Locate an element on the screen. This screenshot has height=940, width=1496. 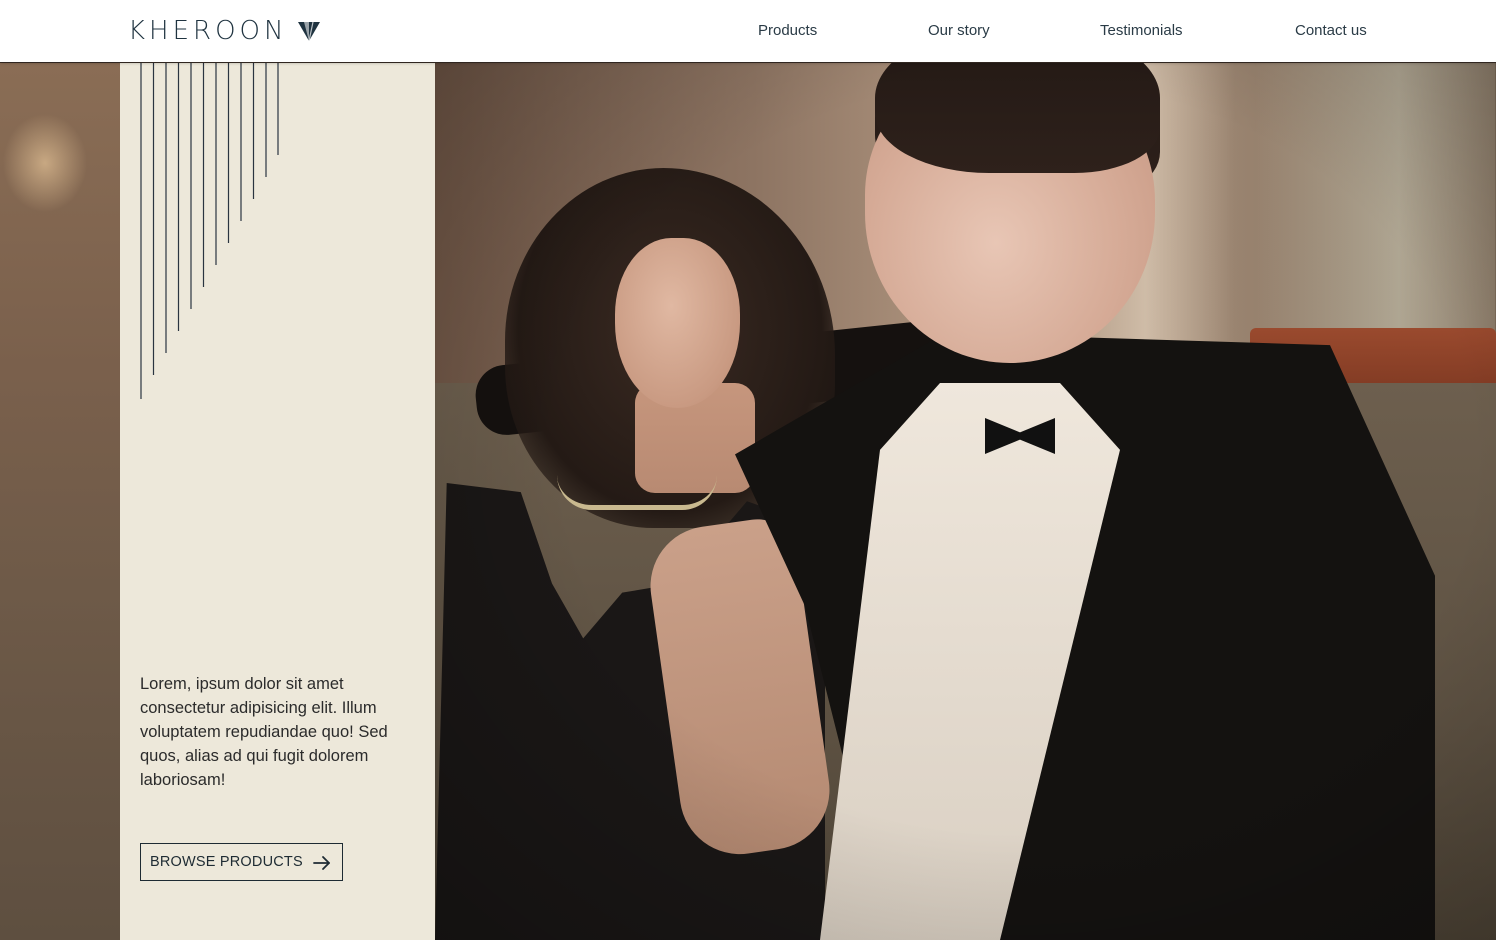
brand-logo: KHEROON is located at coordinates (224, 31).